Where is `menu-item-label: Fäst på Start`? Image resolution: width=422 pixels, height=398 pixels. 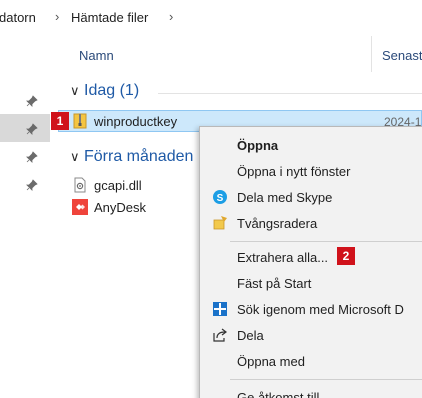
menu-item-label: Fäst på Start is located at coordinates (274, 283).